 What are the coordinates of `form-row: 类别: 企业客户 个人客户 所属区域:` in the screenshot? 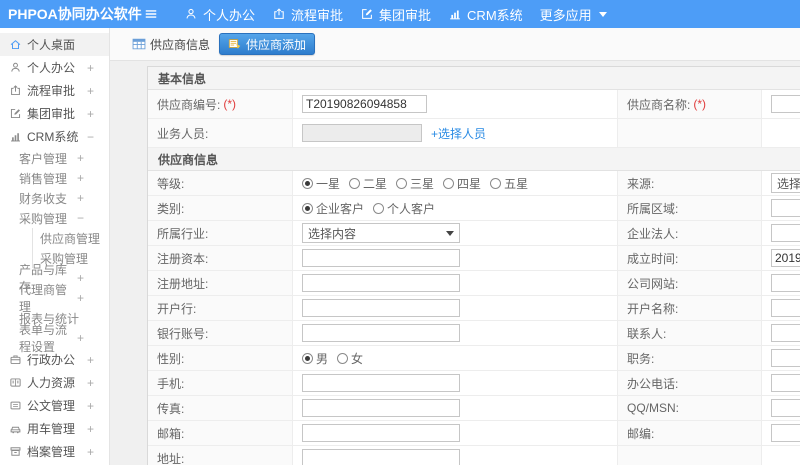 It's located at (474, 208).